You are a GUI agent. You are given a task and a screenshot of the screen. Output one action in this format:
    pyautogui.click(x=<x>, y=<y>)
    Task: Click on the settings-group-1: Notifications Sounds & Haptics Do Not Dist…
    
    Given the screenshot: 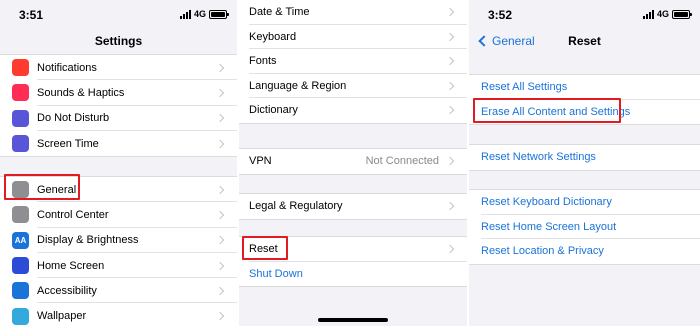 What is the action you would take?
    pyautogui.click(x=118, y=106)
    